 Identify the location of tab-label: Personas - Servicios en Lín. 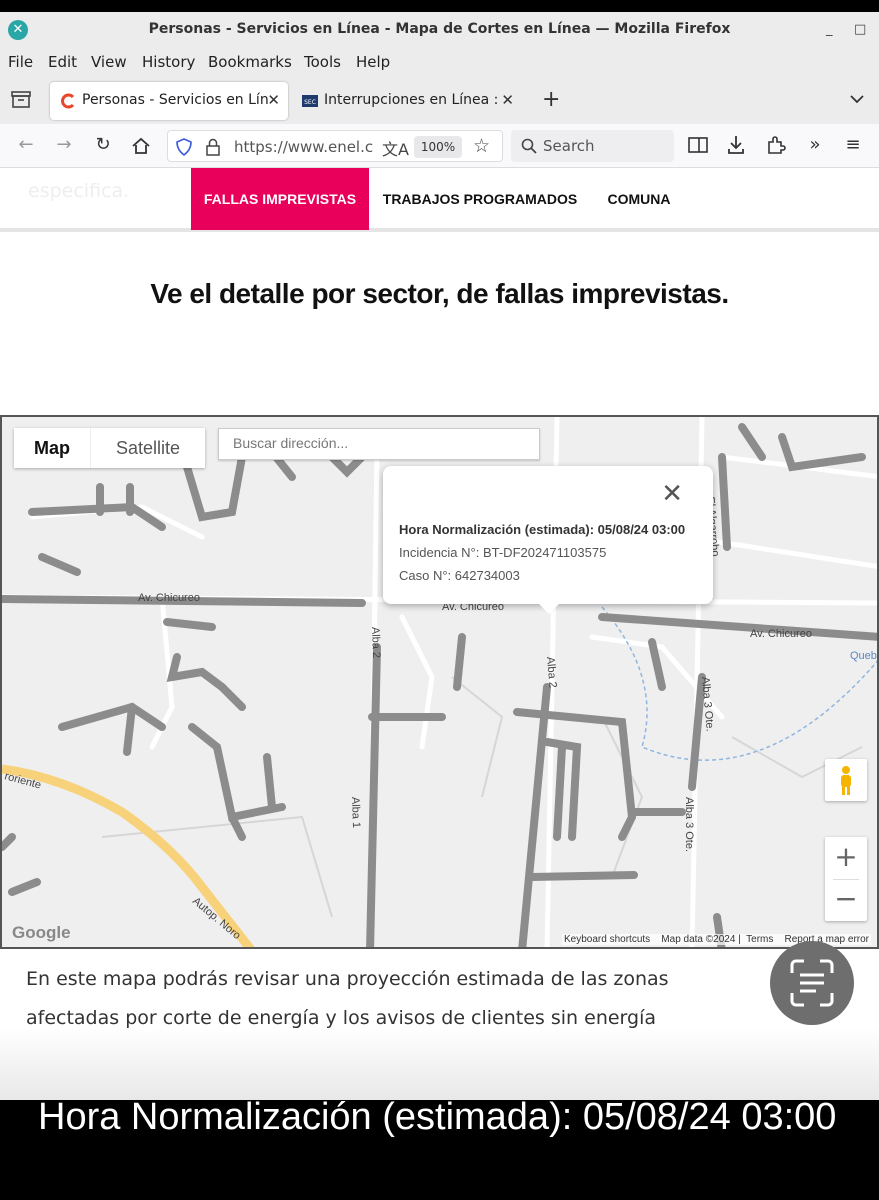
(175, 100).